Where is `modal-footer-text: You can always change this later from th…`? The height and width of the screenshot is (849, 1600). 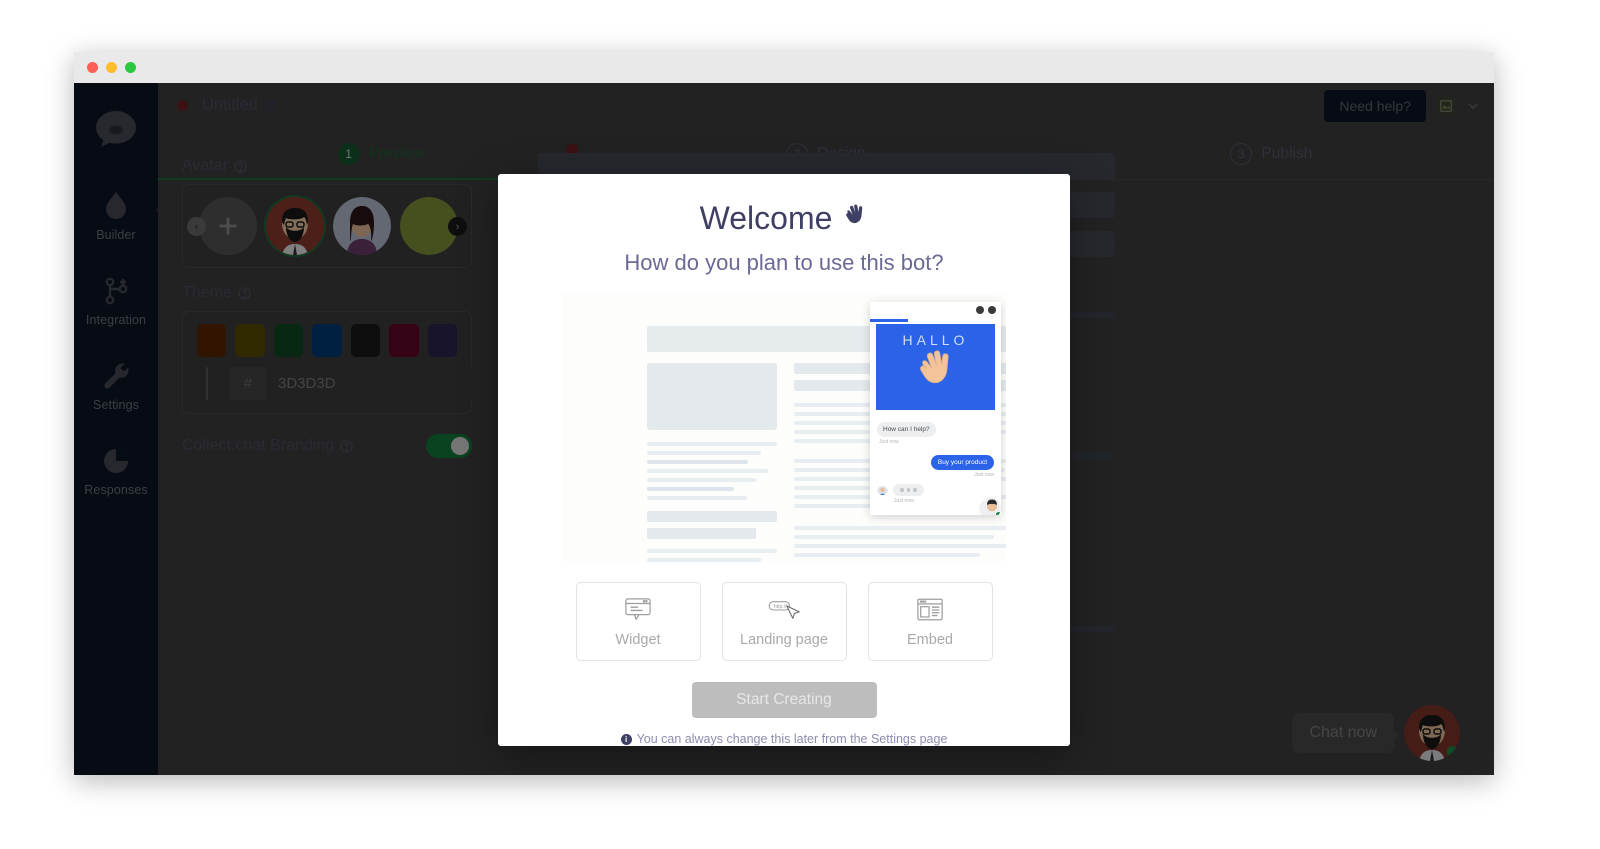 modal-footer-text: You can always change this later from th… is located at coordinates (792, 739).